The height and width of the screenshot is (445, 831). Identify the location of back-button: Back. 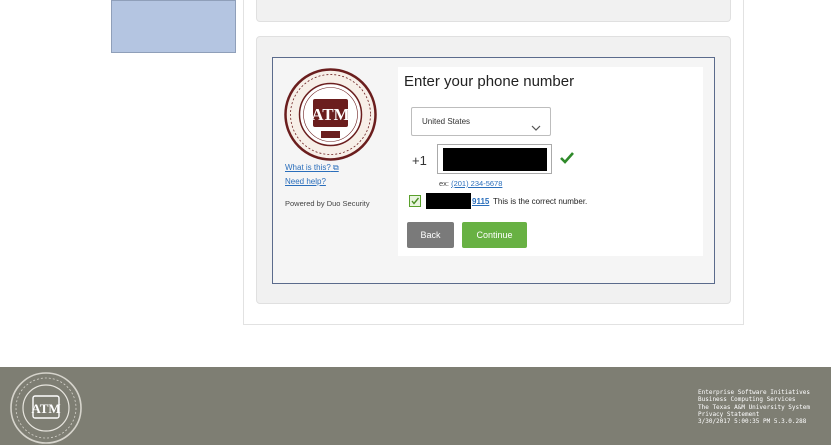
(430, 235).